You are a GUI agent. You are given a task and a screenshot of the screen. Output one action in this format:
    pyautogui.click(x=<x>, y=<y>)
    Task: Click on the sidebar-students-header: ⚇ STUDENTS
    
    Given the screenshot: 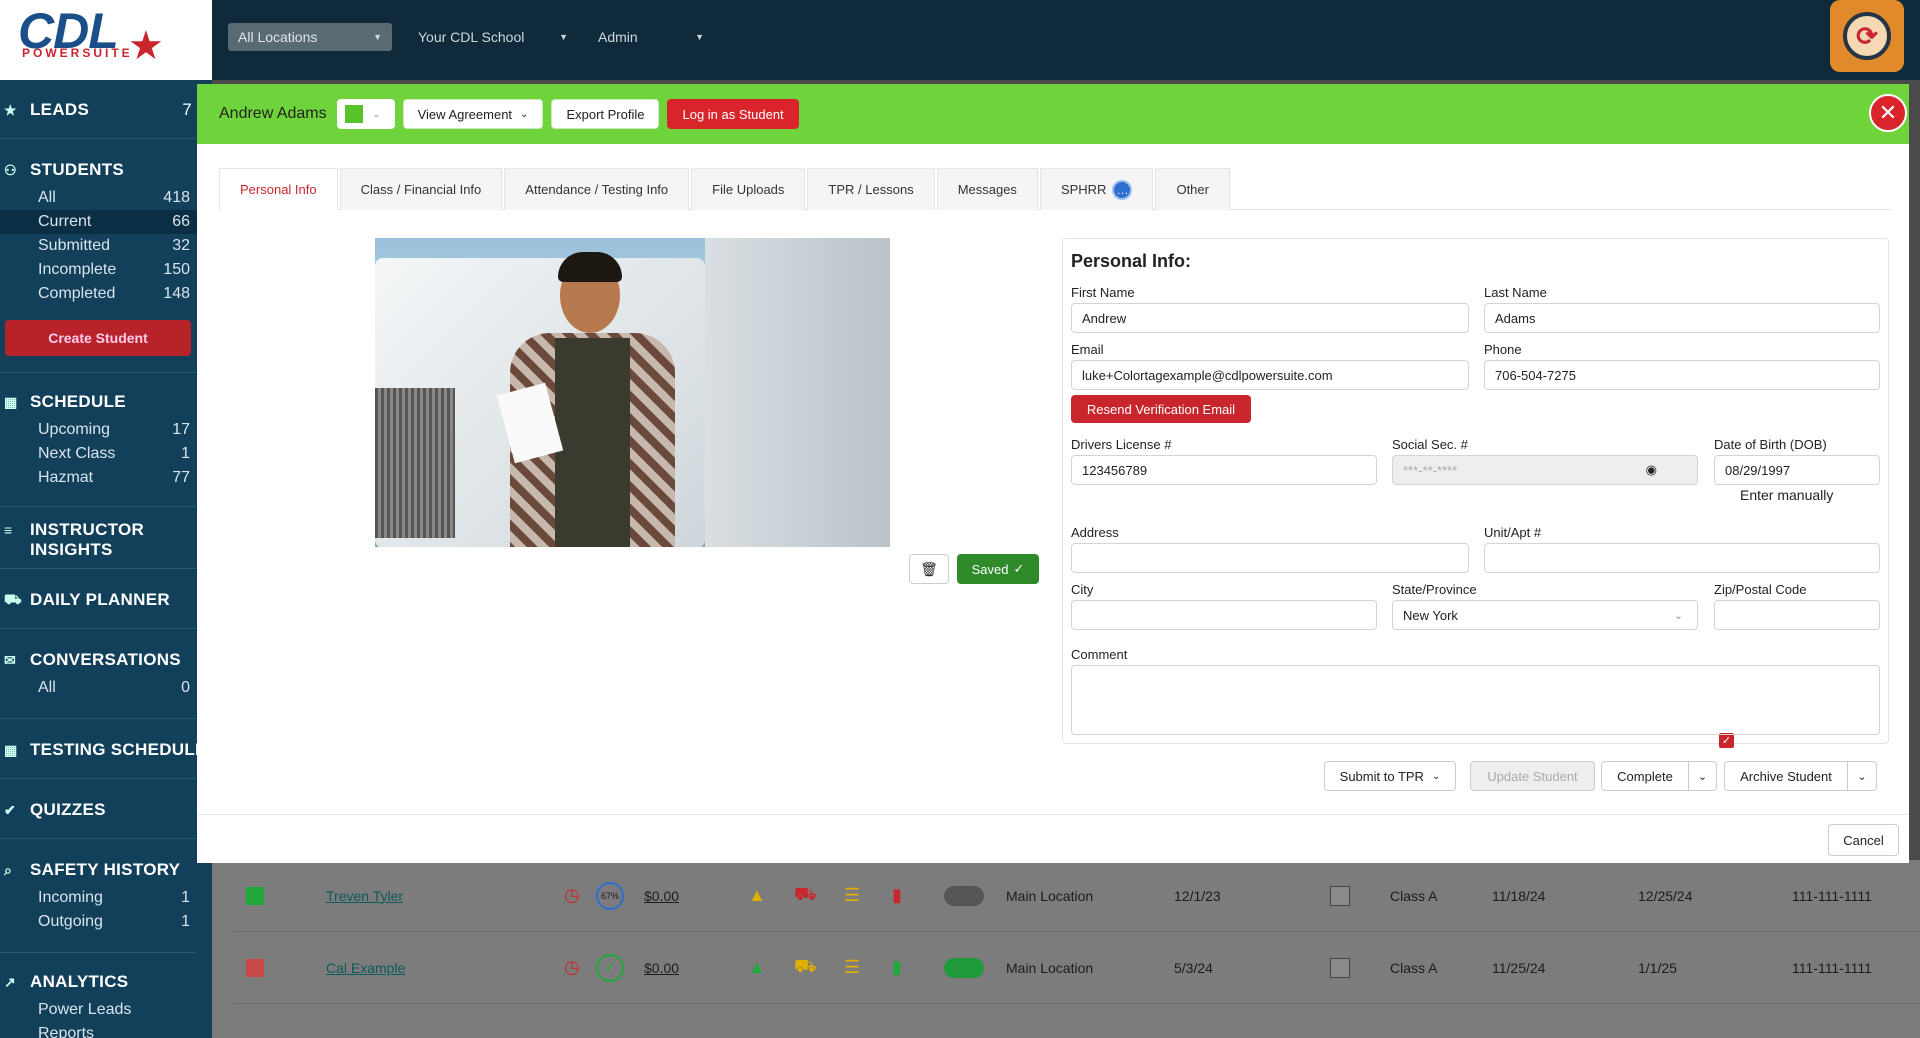 What is the action you would take?
    pyautogui.click(x=106, y=170)
    